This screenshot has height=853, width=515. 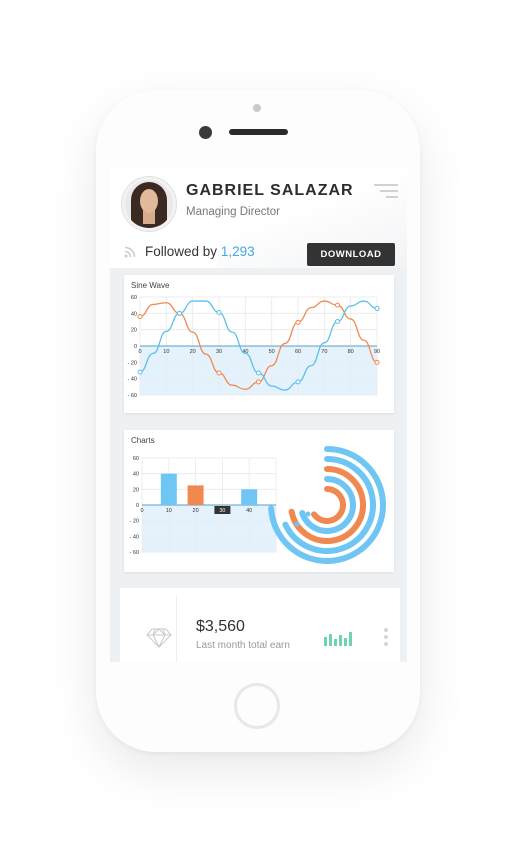 I want to click on followers-line: Followed by 1,293, so click(x=200, y=251).